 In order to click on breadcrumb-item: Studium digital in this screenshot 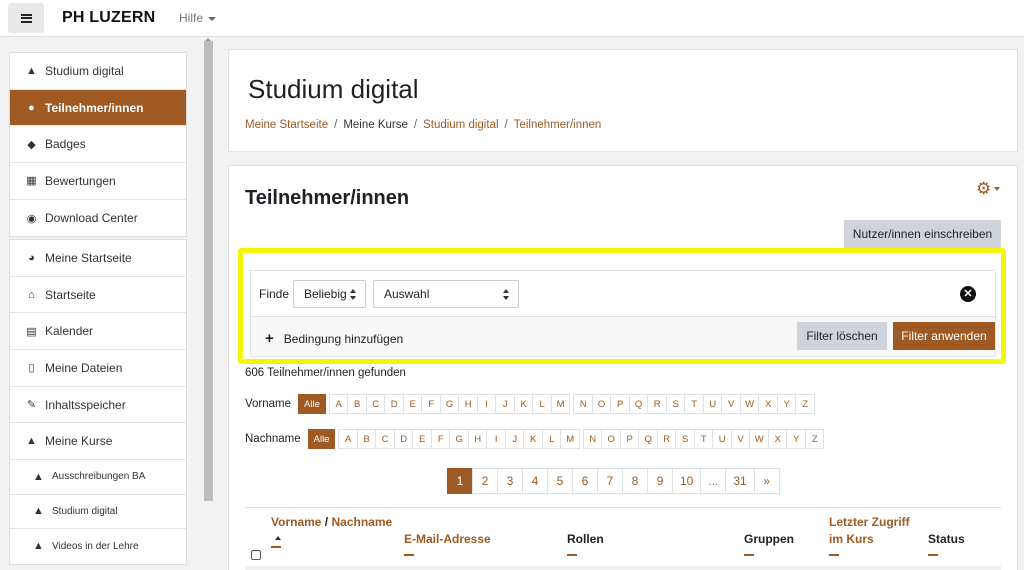, I will do `click(460, 125)`.